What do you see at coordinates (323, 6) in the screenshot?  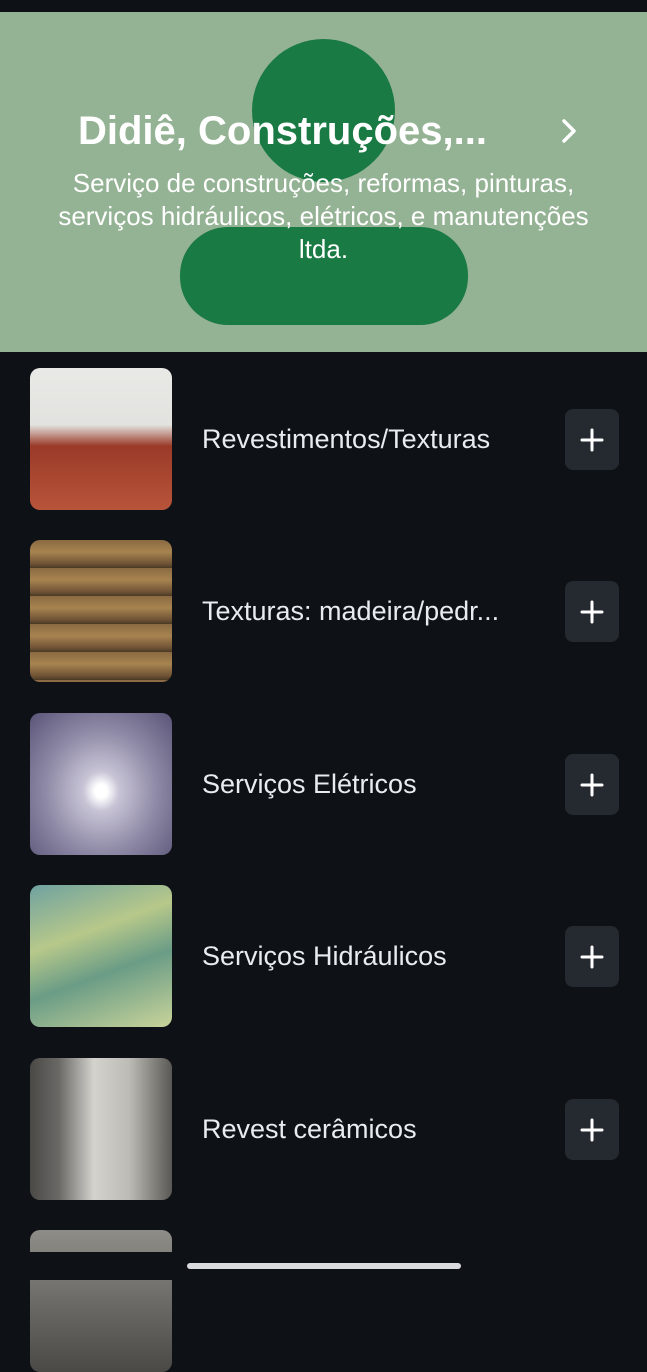 I see `status-bar` at bounding box center [323, 6].